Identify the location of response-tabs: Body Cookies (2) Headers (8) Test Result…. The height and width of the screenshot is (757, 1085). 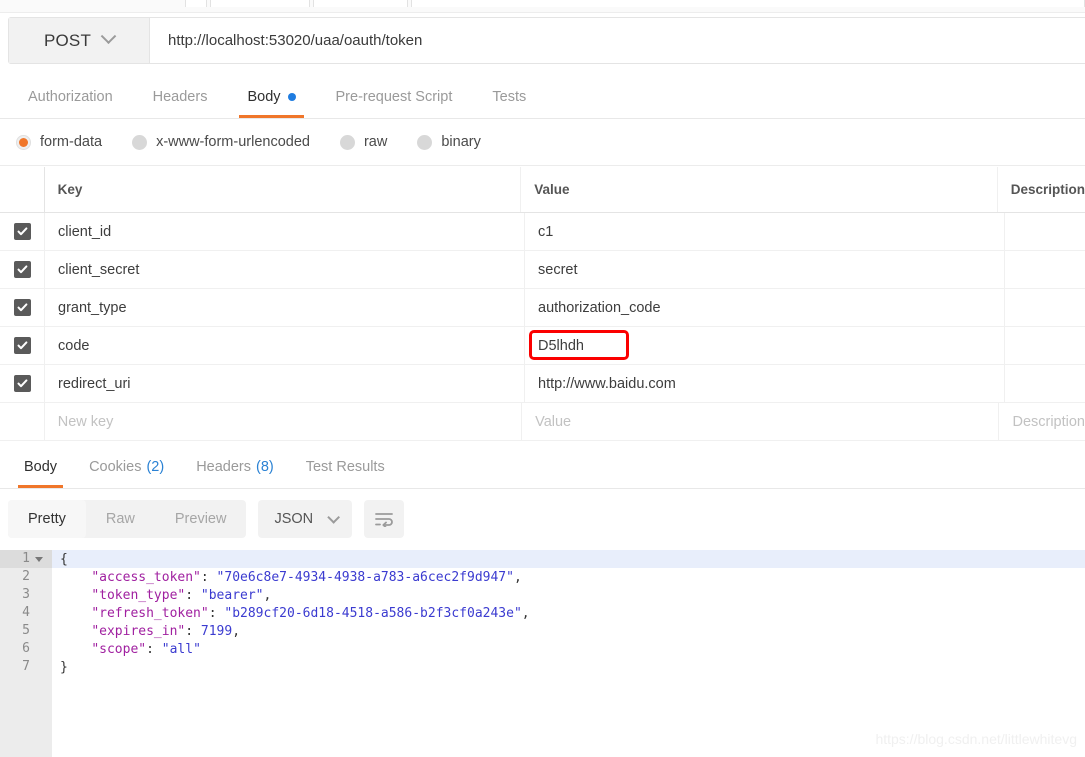
(542, 467).